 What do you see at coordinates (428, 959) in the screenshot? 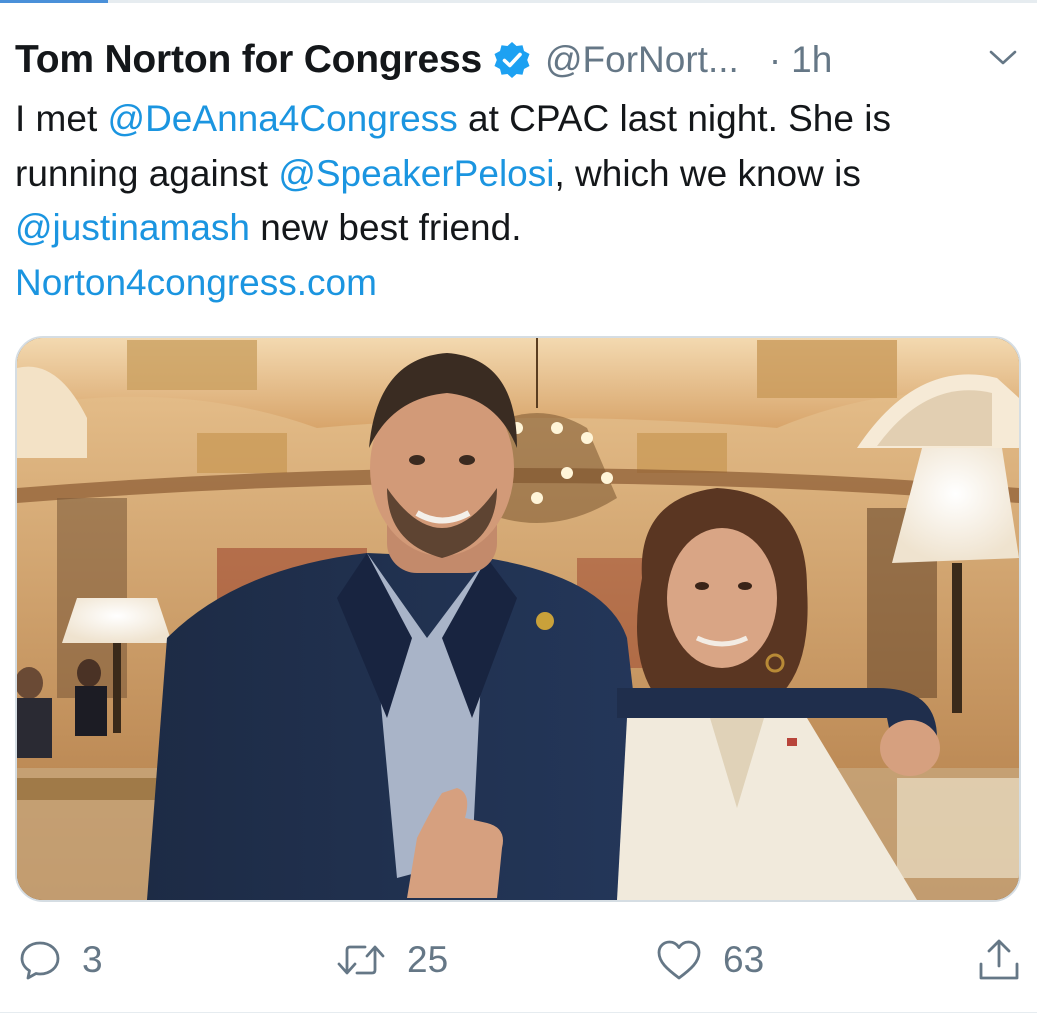
I see `retweet-count: 25` at bounding box center [428, 959].